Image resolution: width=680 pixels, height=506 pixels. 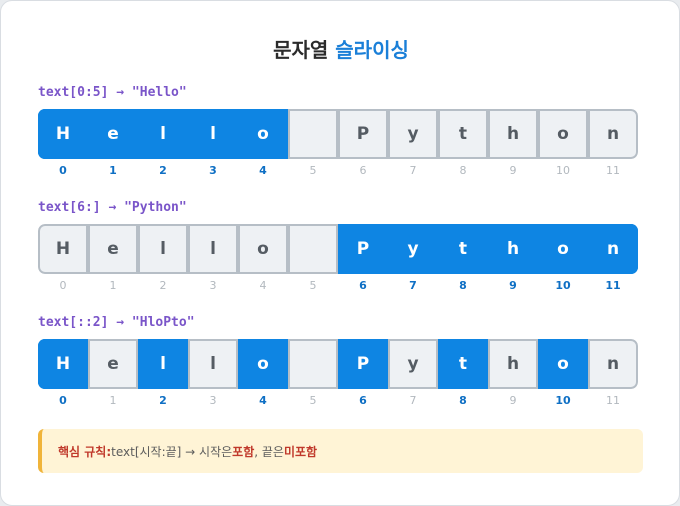 I want to click on slice-row-1: HelloPython, so click(x=338, y=134).